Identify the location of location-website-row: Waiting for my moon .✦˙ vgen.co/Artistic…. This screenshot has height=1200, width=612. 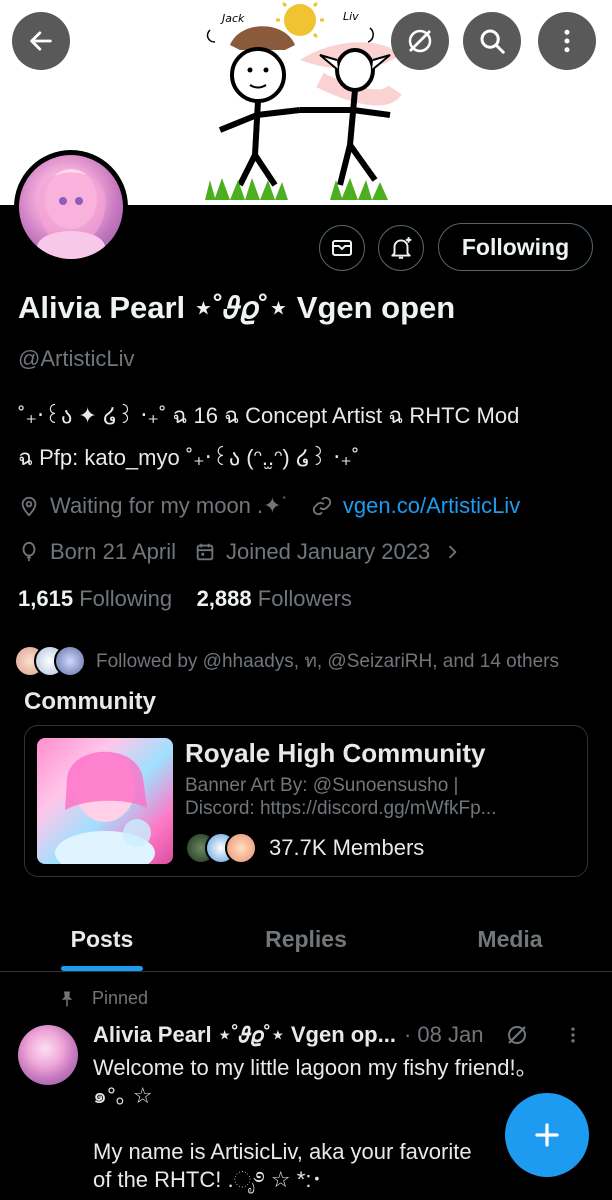
(269, 506).